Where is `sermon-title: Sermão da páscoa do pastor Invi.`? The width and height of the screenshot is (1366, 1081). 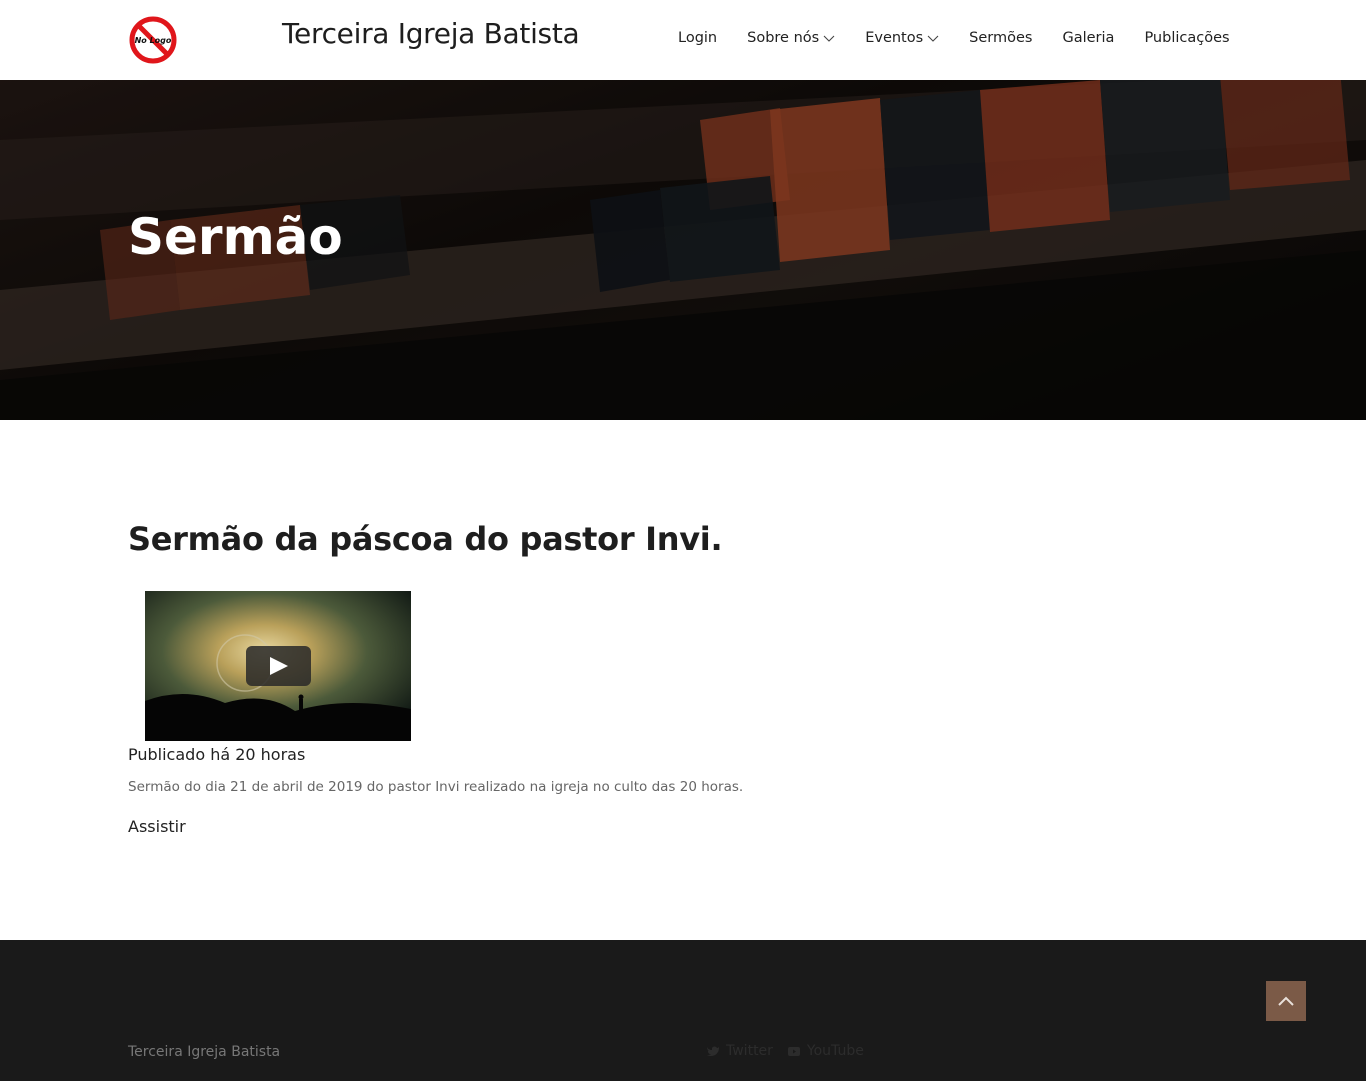 sermon-title: Sermão da páscoa do pastor Invi. is located at coordinates (425, 539).